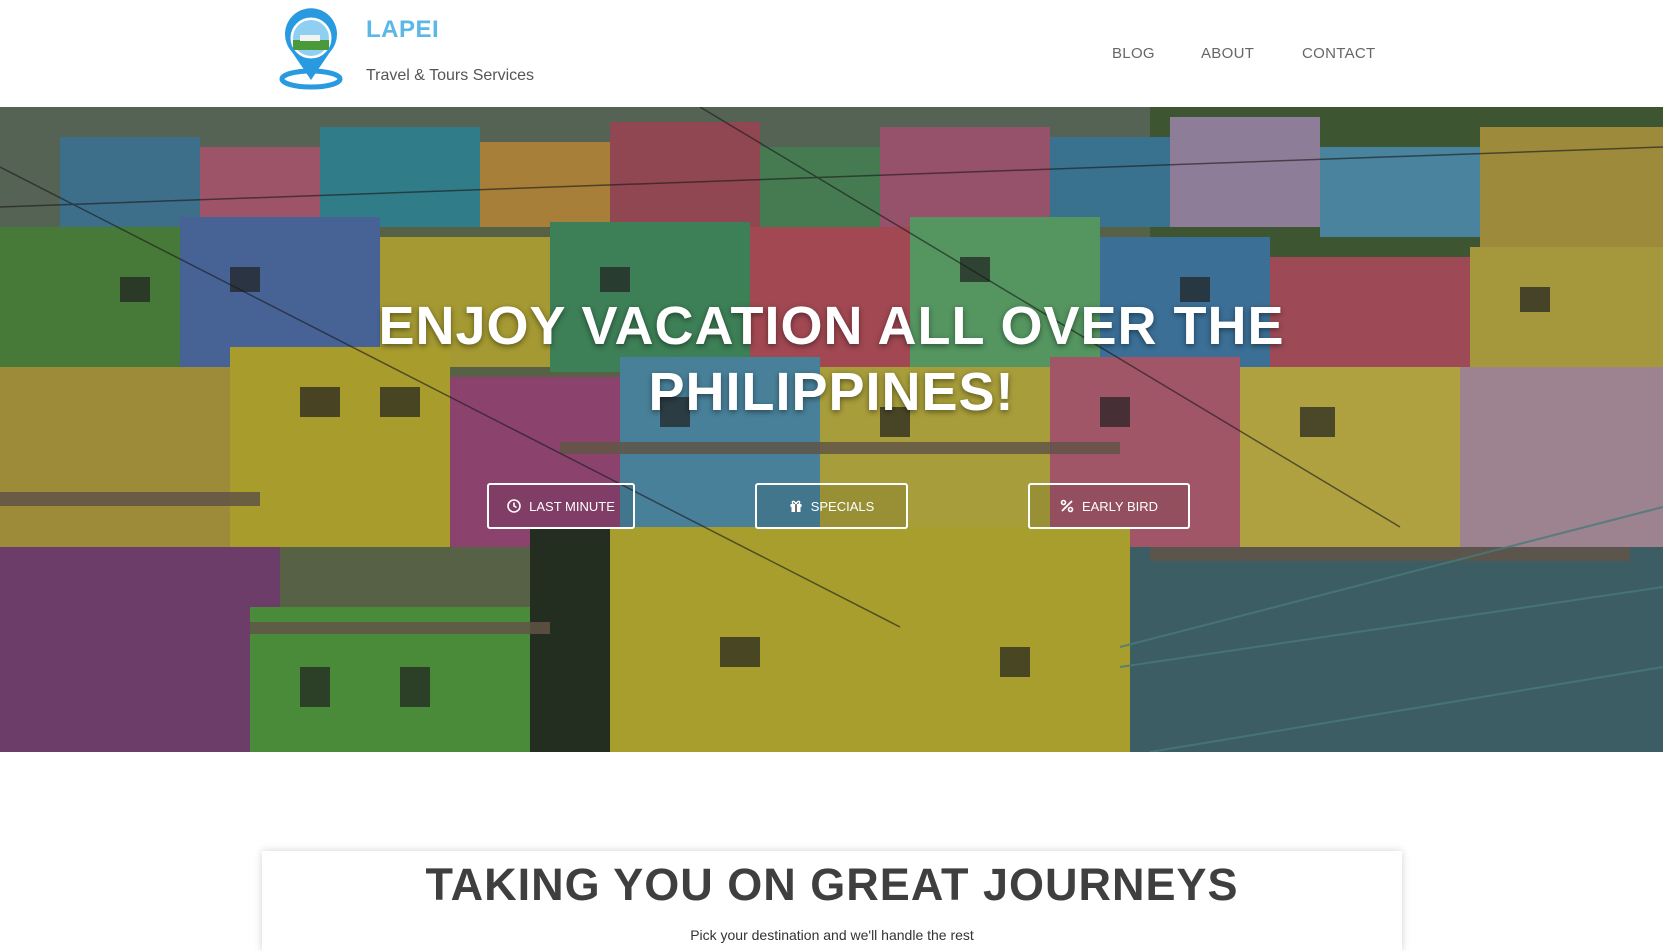  Describe the element at coordinates (832, 884) in the screenshot. I see `journeys-title: TAKING YOU ON GREAT JOURNEYS` at that location.